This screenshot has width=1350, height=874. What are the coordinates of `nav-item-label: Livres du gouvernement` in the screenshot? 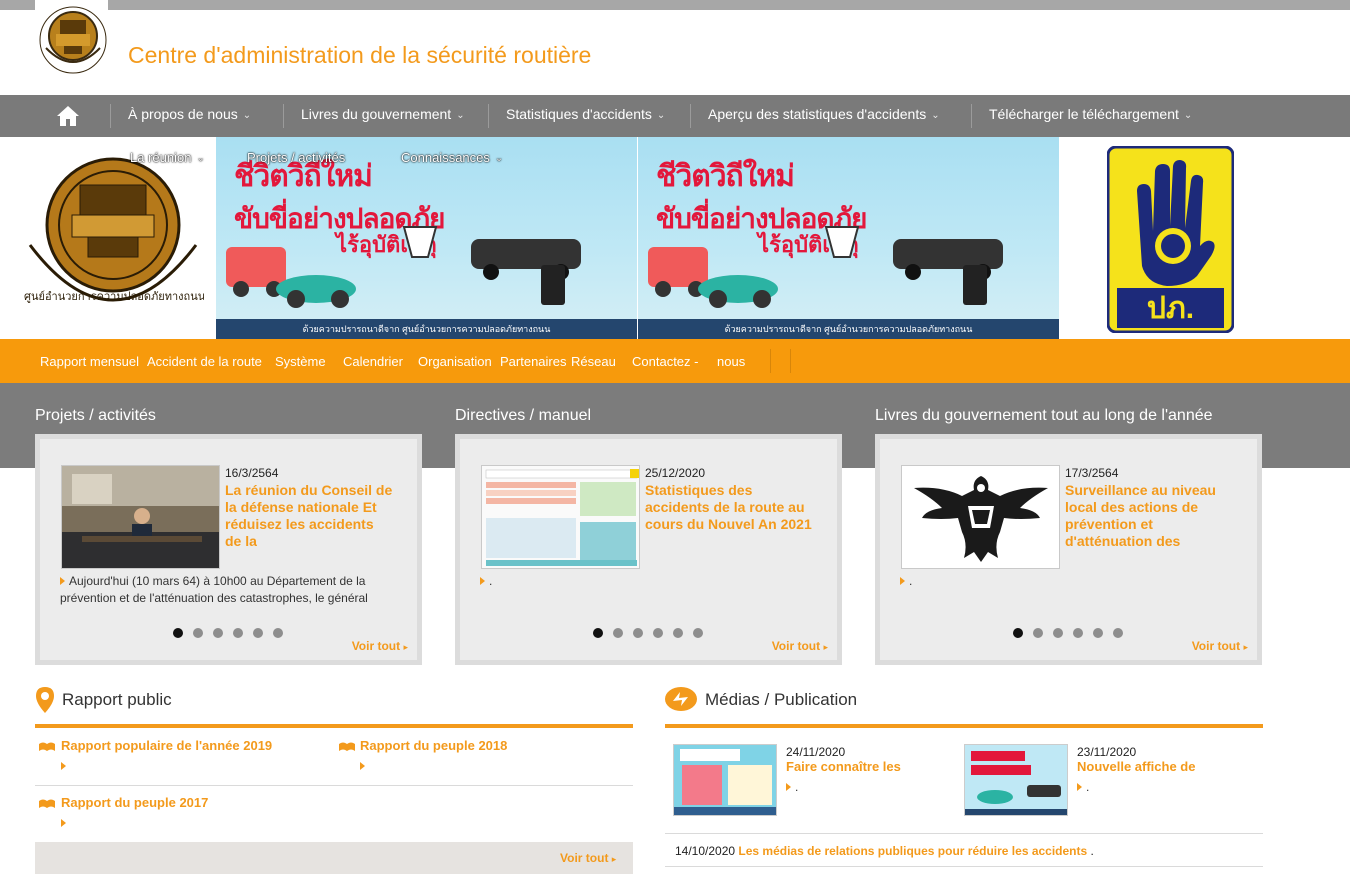 It's located at (376, 114).